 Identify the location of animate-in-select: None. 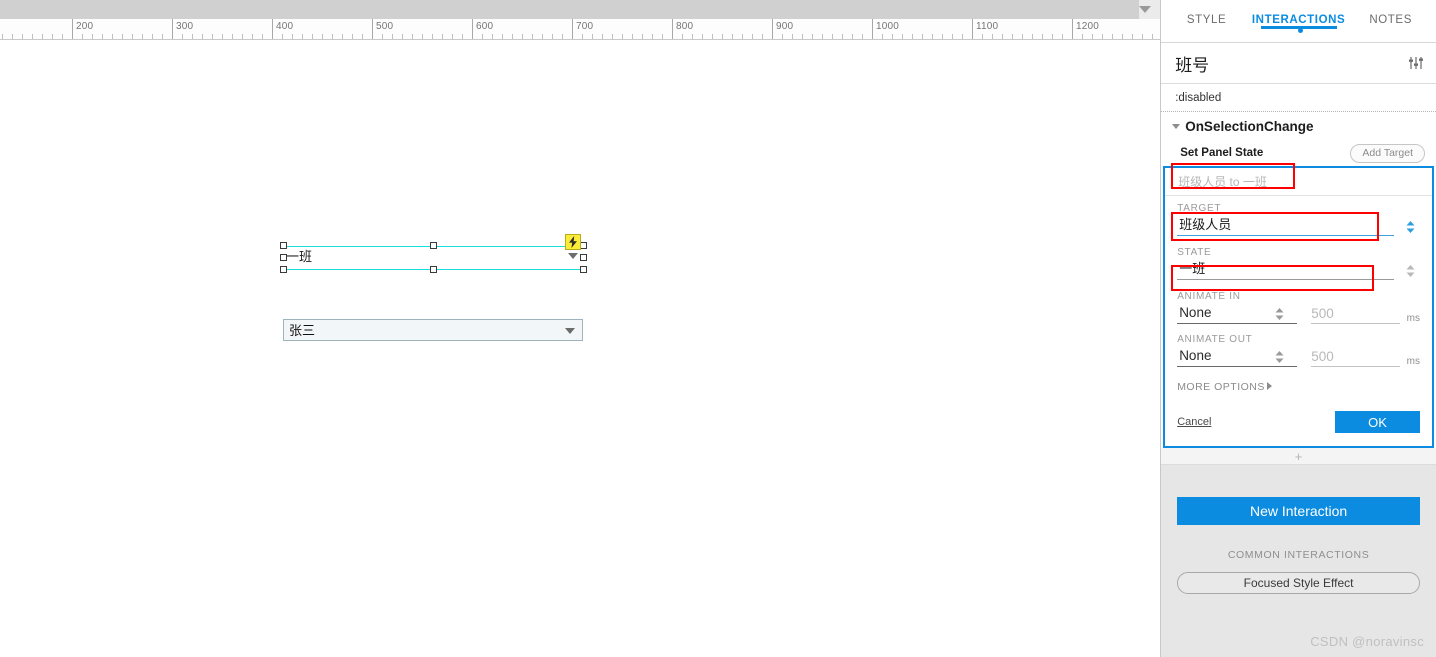
(1237, 314).